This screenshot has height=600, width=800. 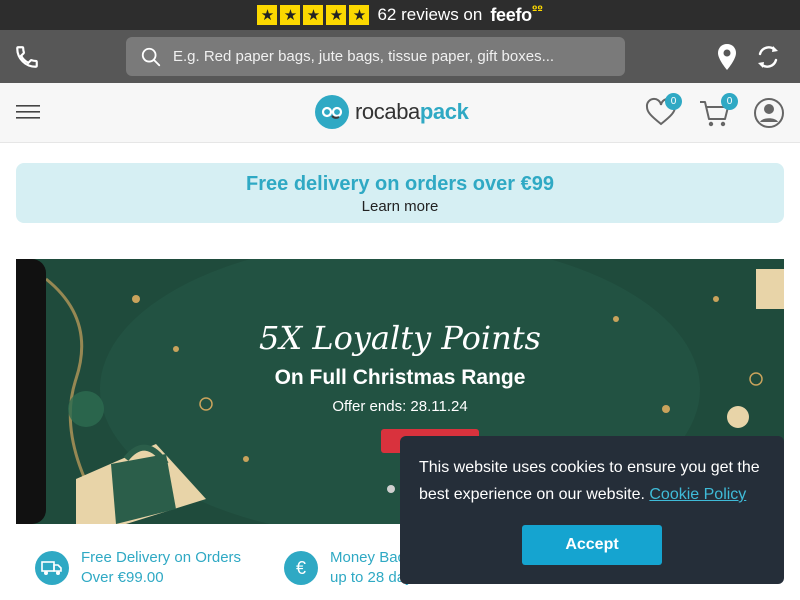 I want to click on cart-count-badge: 0, so click(x=729, y=101).